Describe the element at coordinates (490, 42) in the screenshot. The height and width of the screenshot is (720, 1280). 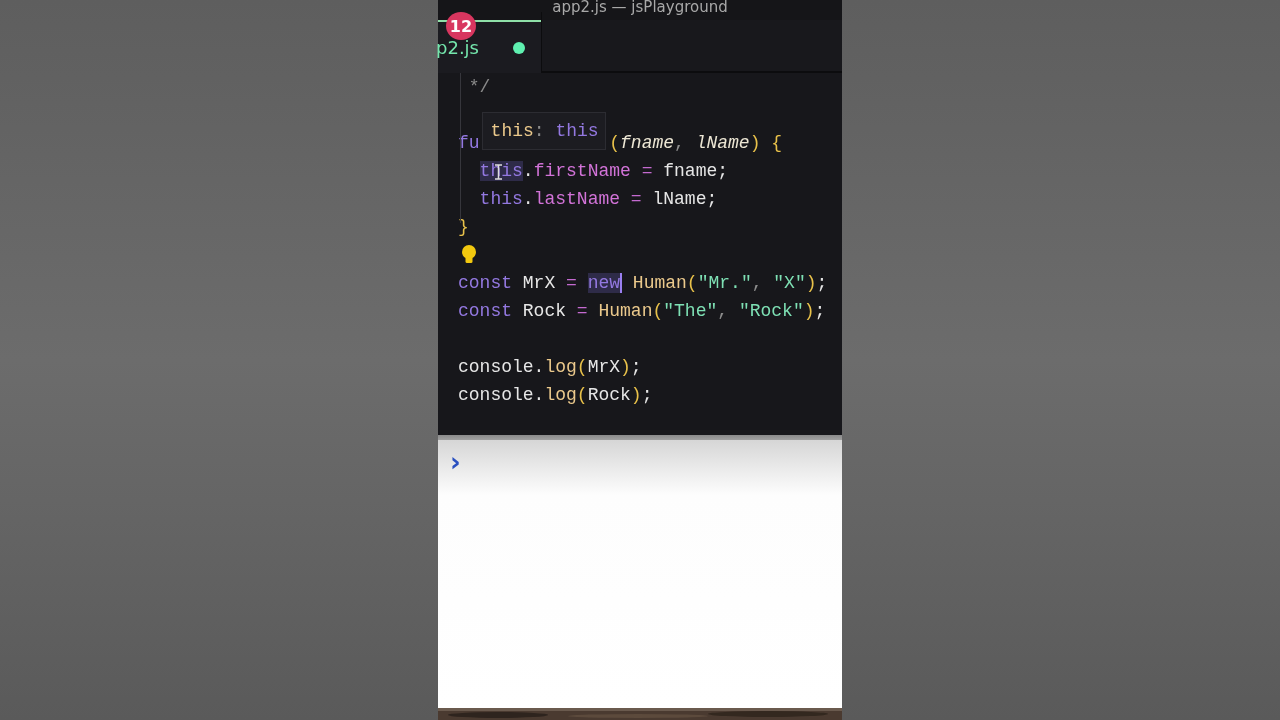
I see `editor-tab: p2.js 12` at that location.